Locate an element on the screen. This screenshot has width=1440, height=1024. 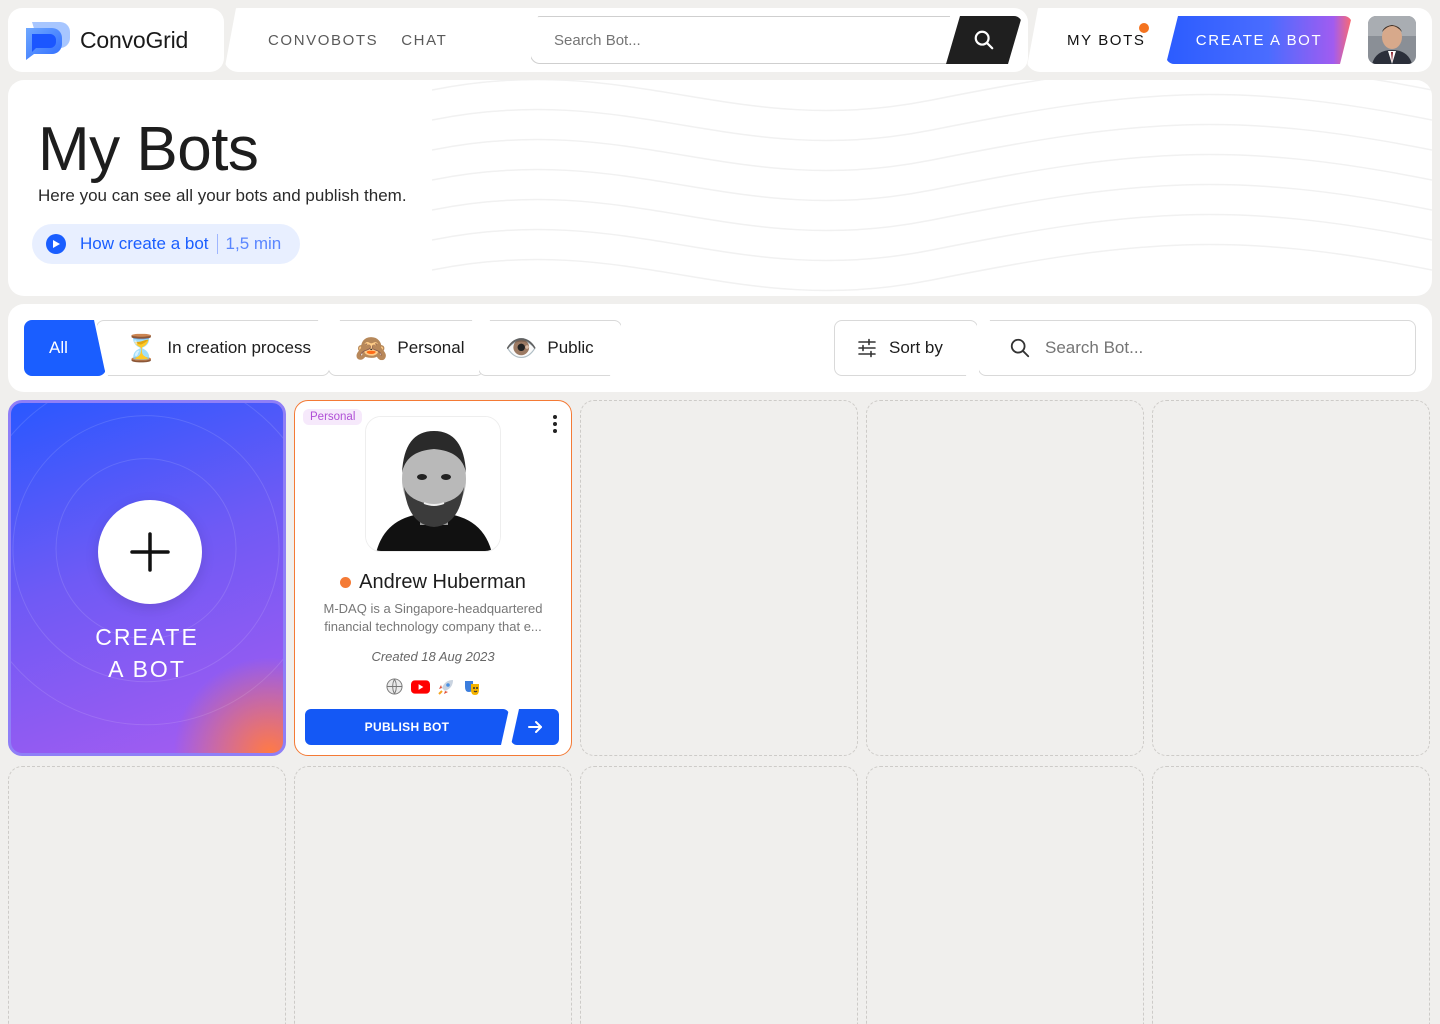
header-search-input is located at coordinates (740, 40).